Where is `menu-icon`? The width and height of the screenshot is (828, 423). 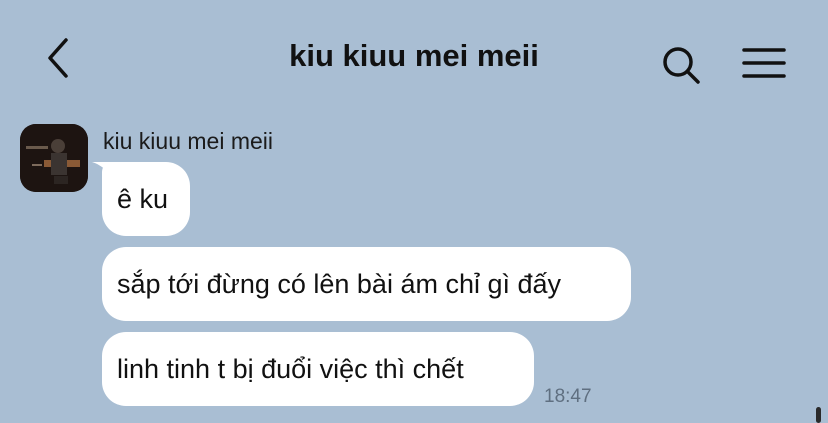 menu-icon is located at coordinates (764, 63).